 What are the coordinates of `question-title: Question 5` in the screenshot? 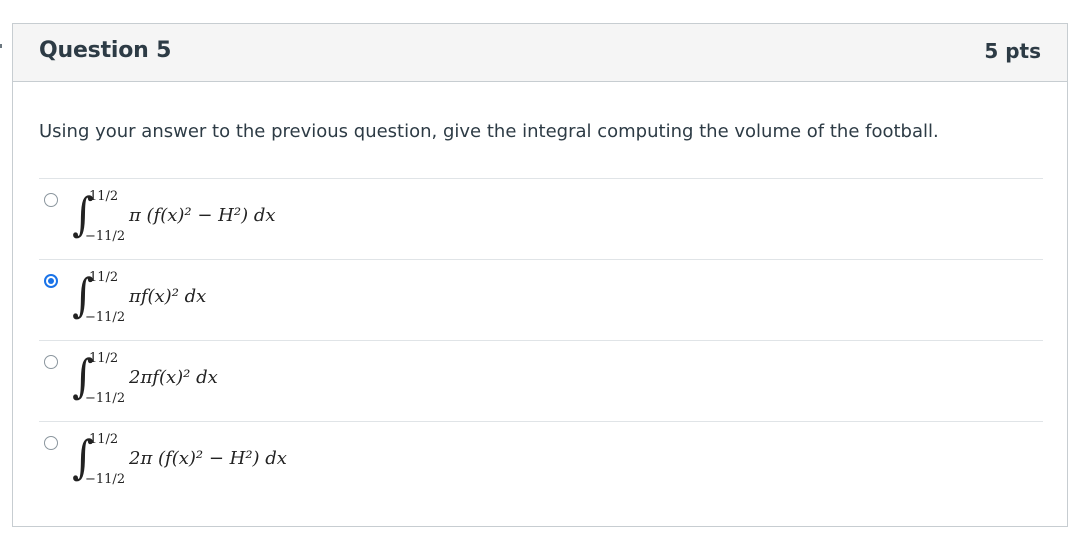 It's located at (105, 50).